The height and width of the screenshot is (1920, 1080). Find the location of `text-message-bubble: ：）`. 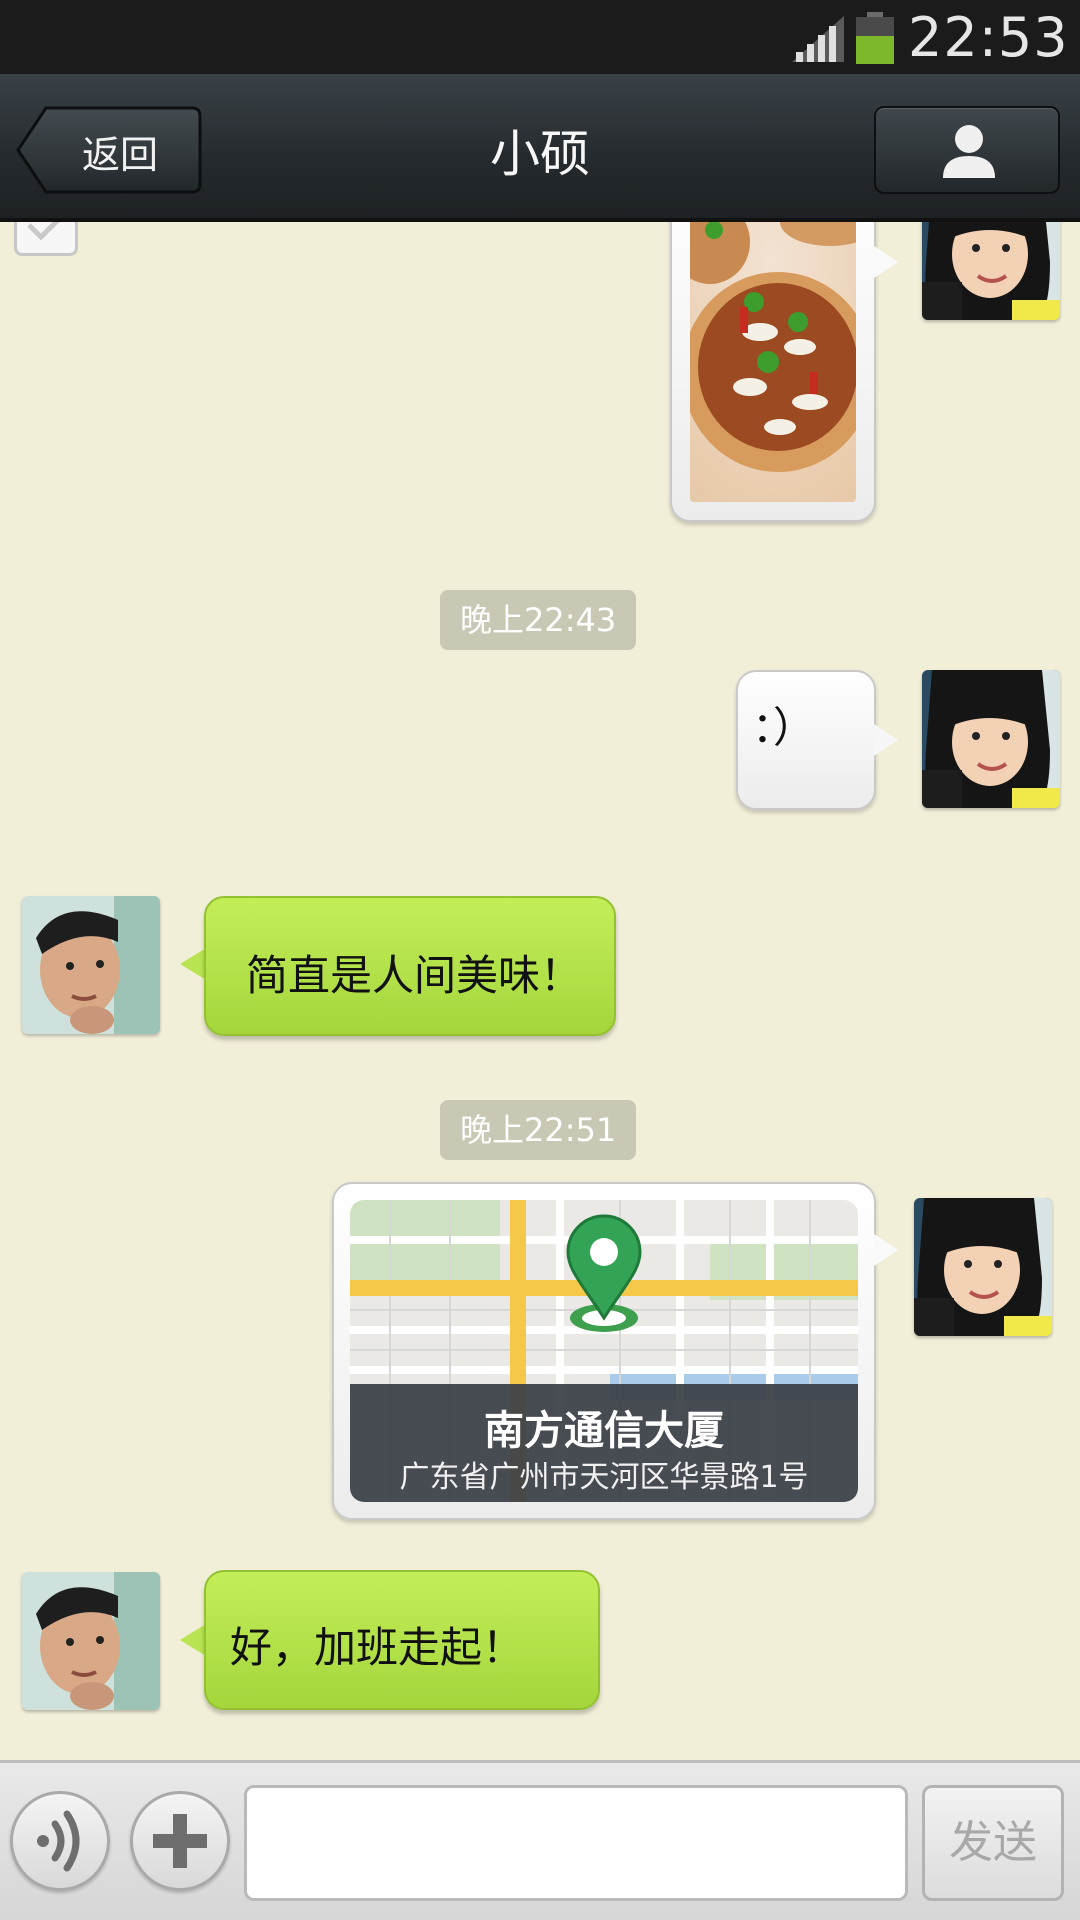

text-message-bubble: ：） is located at coordinates (806, 740).